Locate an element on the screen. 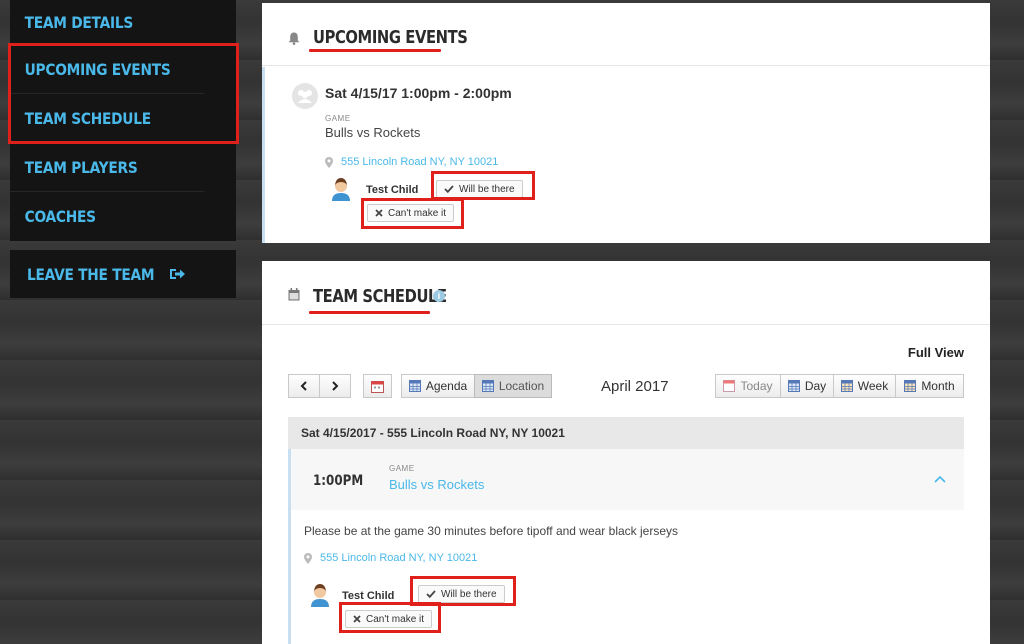 The height and width of the screenshot is (644, 1024). upcoming-events-header: UPCOMING EVENTS is located at coordinates (626, 34).